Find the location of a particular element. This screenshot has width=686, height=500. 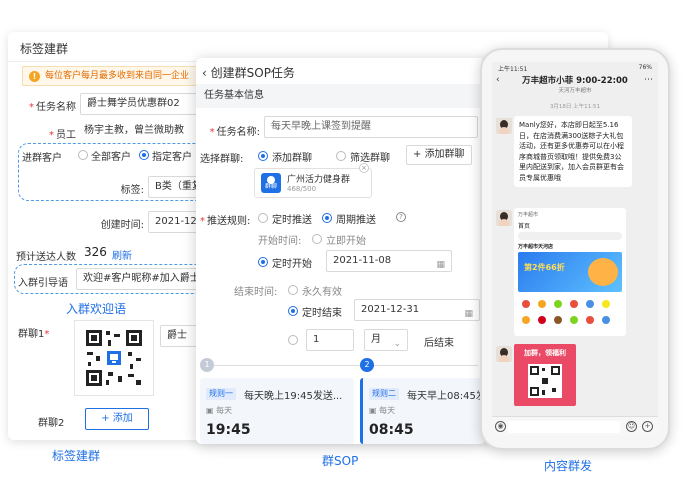

radio-periodic-label: 周期推送 is located at coordinates (356, 220).